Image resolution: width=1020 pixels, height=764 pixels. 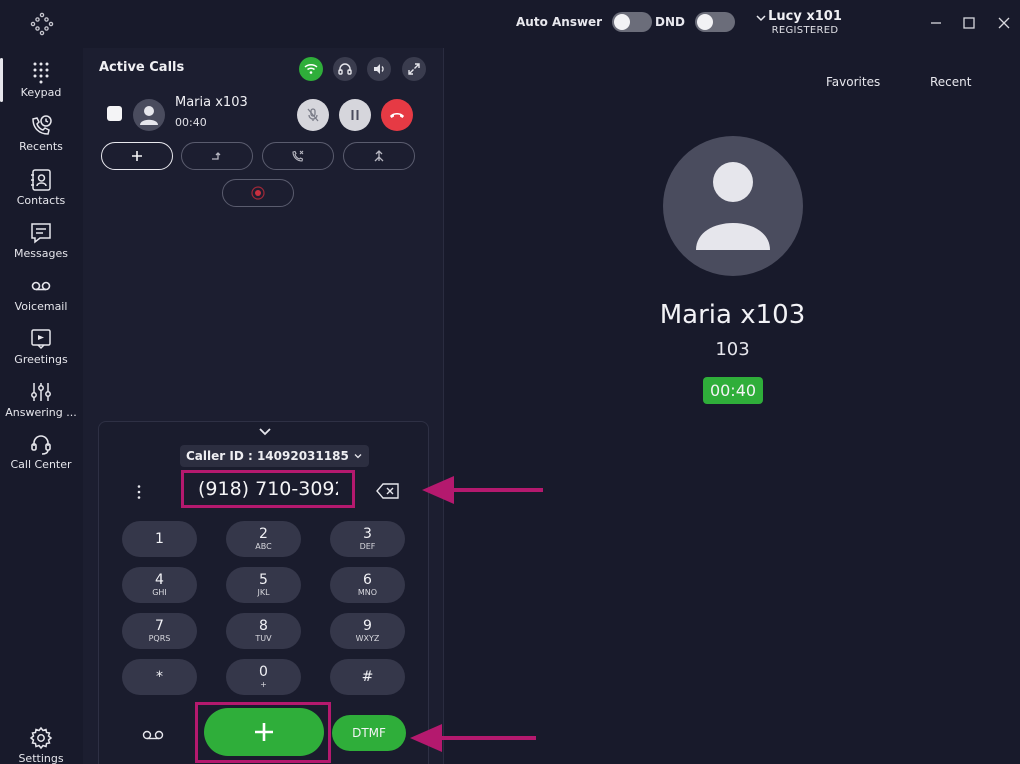 I want to click on auto-answer-label: Auto Answer, so click(x=559, y=22).